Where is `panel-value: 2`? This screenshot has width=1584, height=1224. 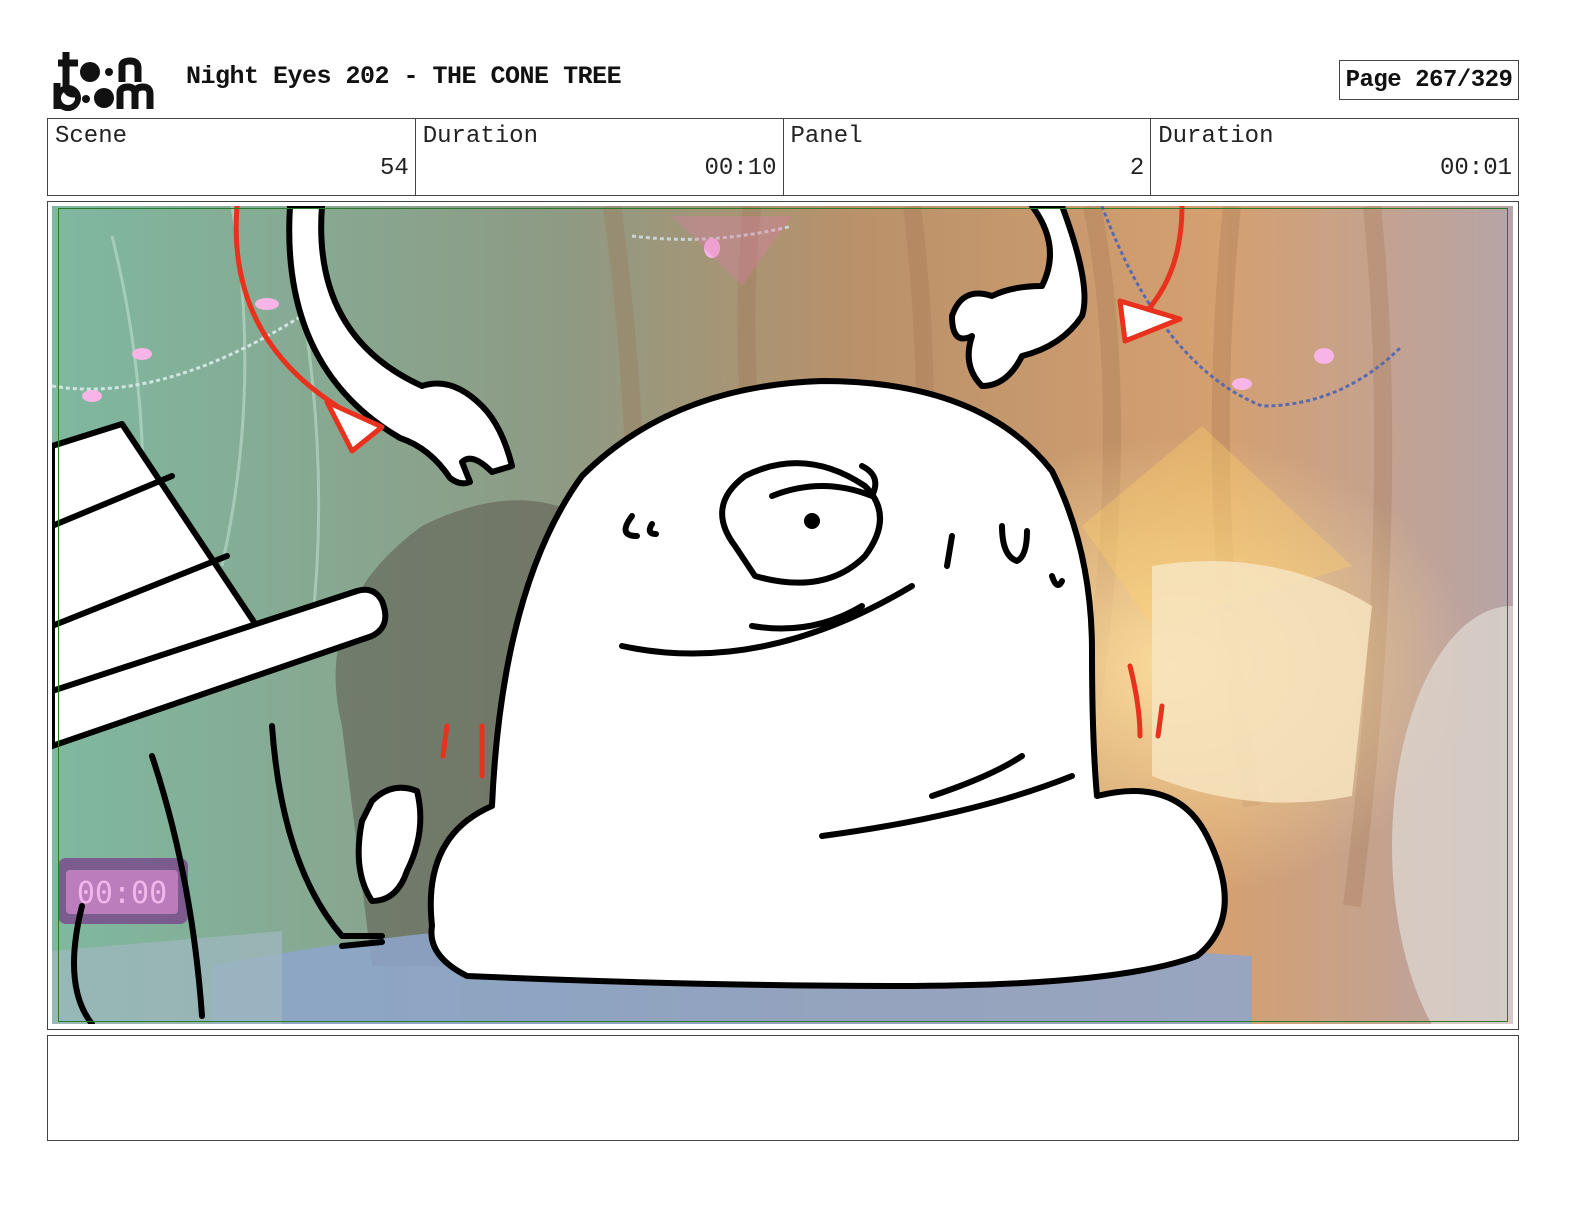 panel-value: 2 is located at coordinates (1137, 168).